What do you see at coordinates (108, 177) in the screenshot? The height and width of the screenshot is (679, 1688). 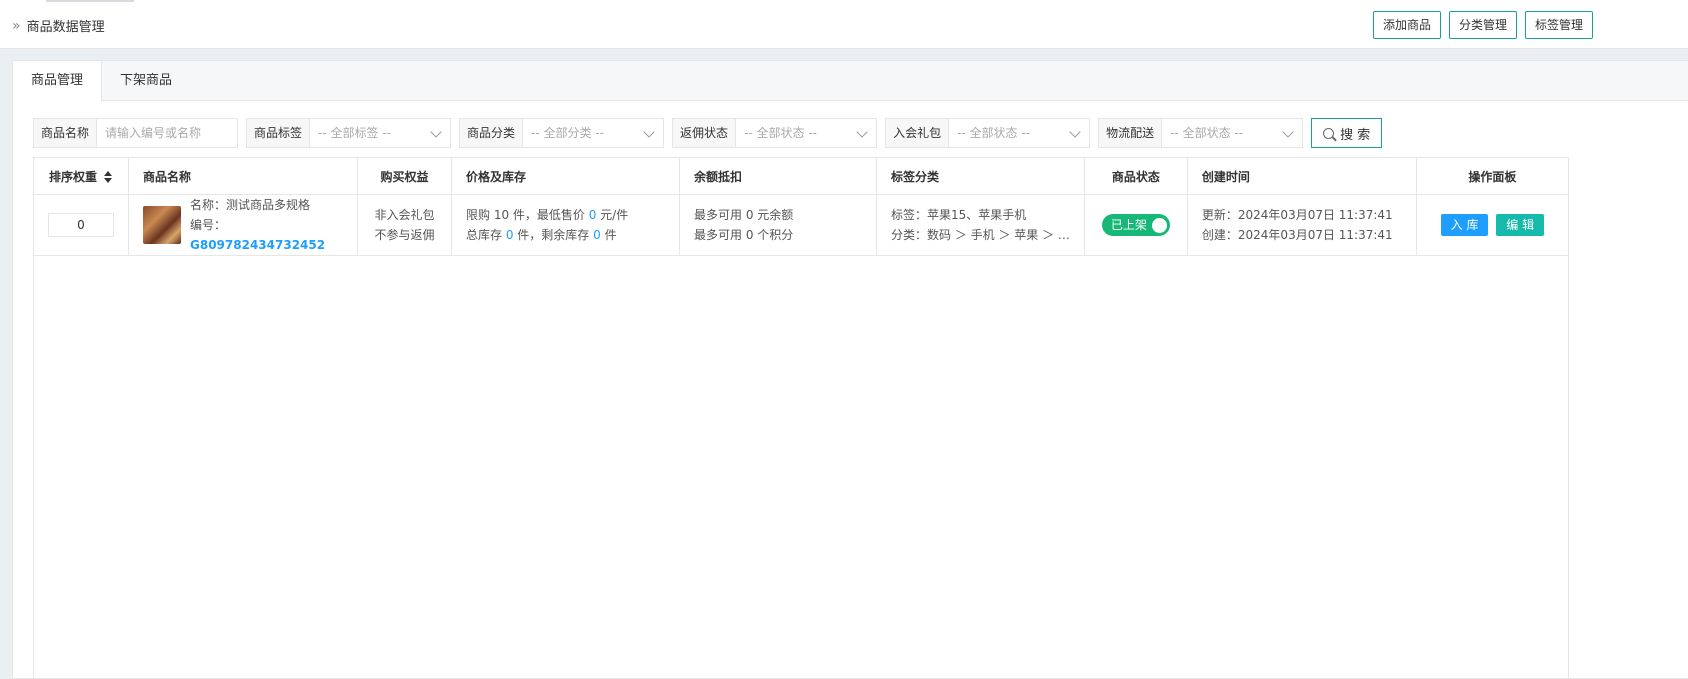 I see `sort-icon` at bounding box center [108, 177].